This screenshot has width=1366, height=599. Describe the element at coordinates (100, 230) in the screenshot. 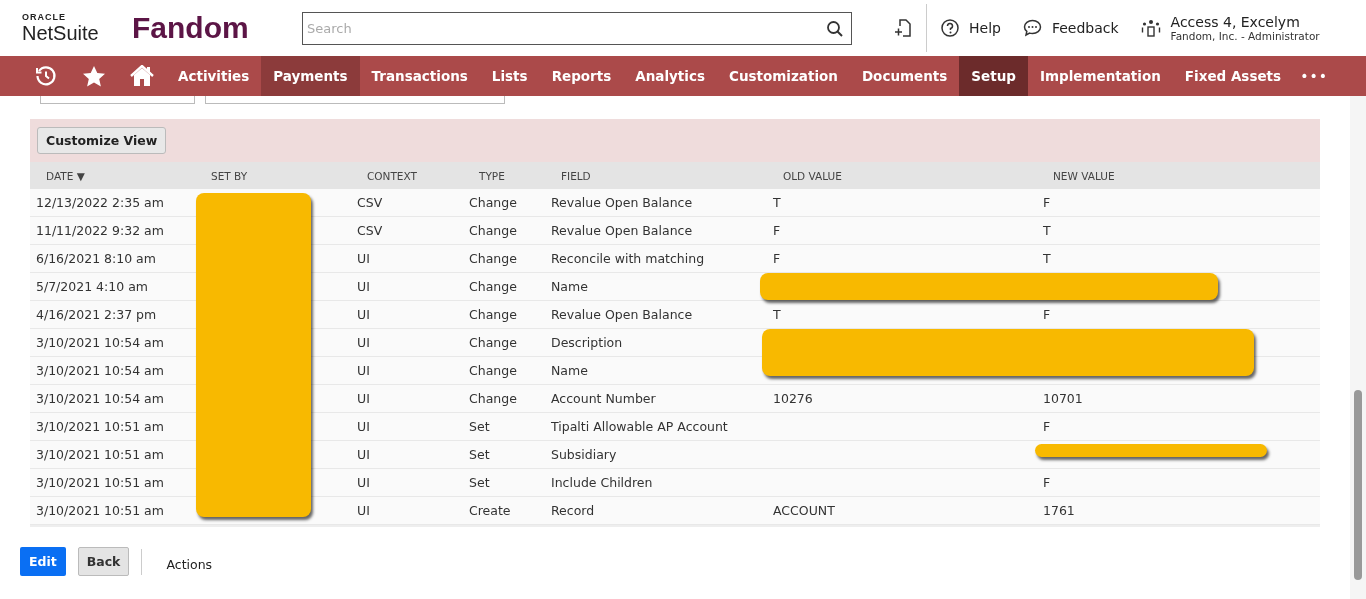

I see `table-cell-text: 11/11/2022 9:32 am` at that location.